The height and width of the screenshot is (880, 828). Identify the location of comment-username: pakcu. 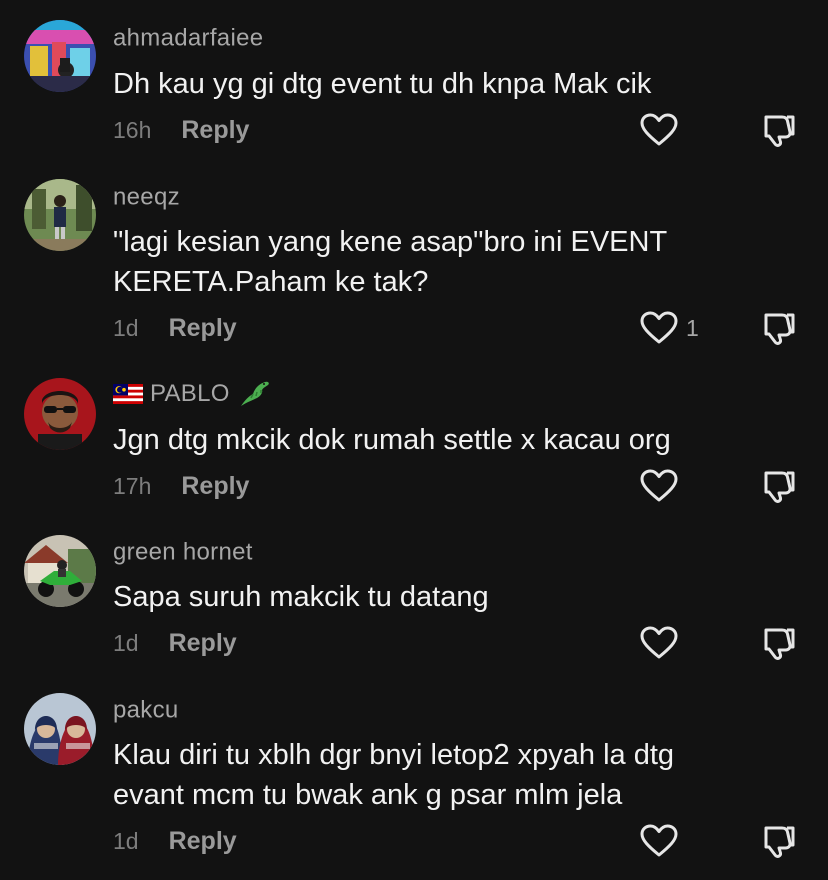
(146, 710).